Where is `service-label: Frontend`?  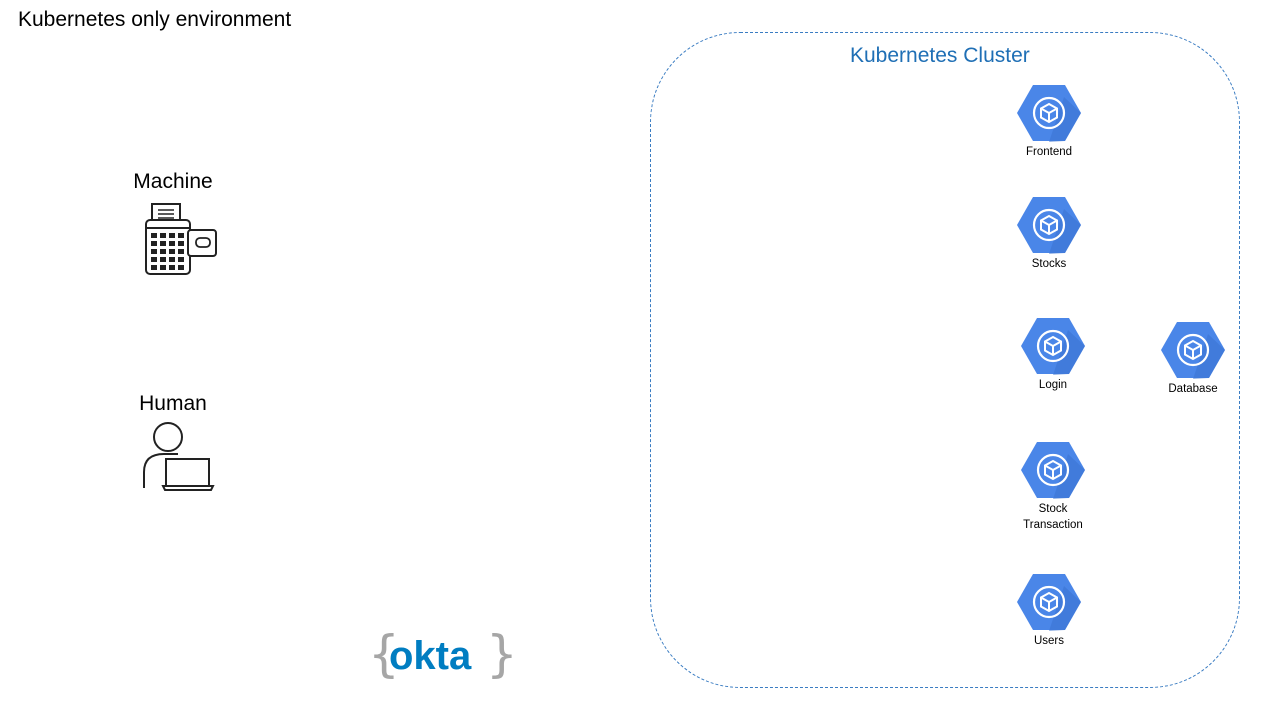 service-label: Frontend is located at coordinates (1049, 152).